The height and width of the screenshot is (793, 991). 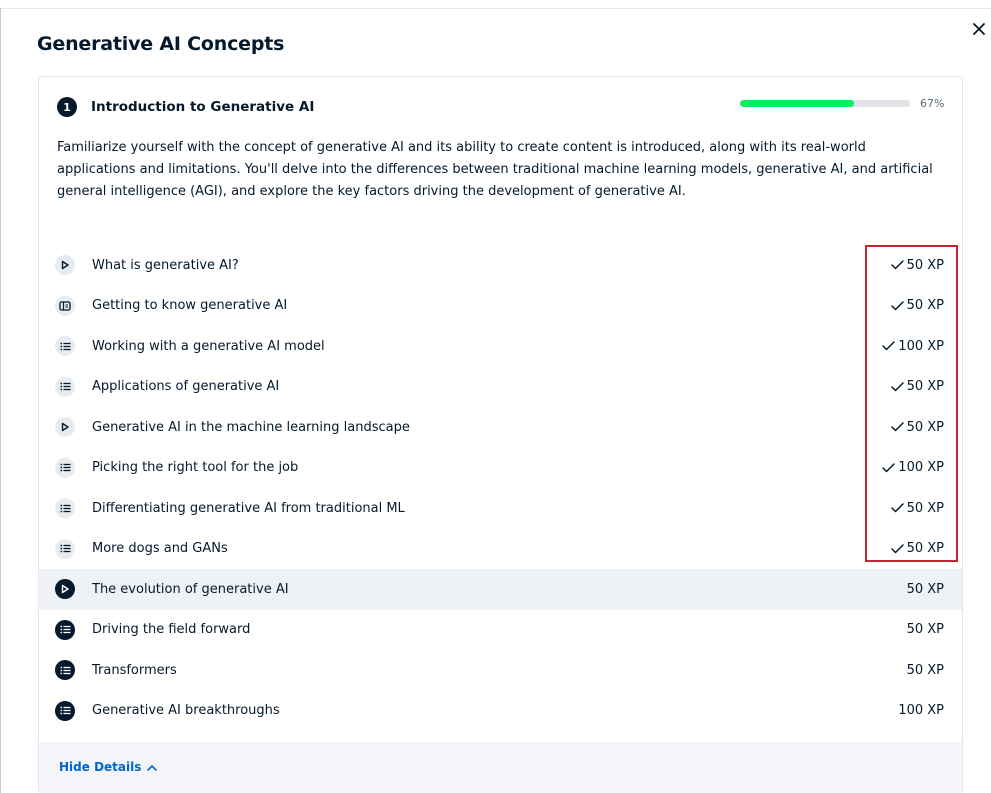 I want to click on lesson-title: Generative AI breakthroughs, so click(x=186, y=711).